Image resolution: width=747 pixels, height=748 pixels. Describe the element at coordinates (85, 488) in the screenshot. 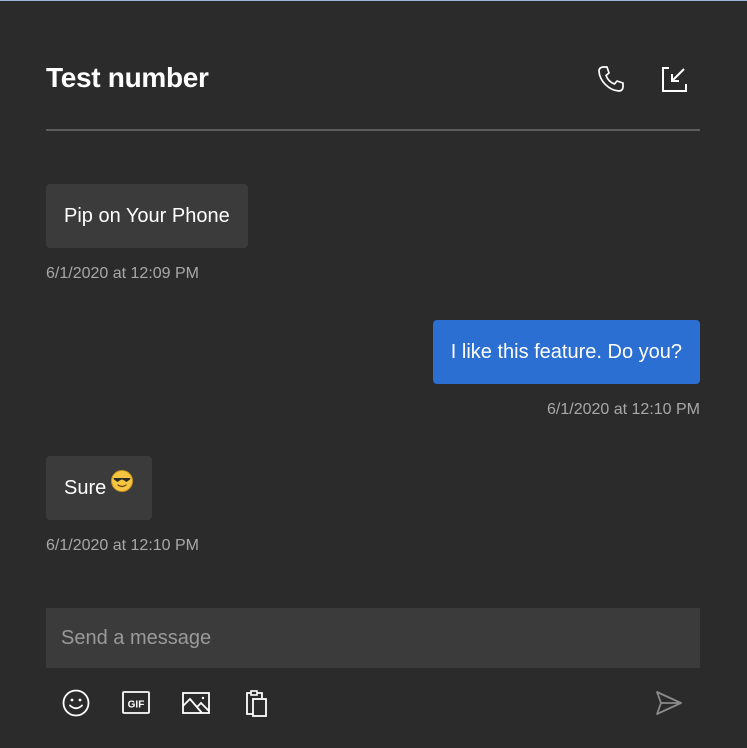

I see `message-text: Sure` at that location.